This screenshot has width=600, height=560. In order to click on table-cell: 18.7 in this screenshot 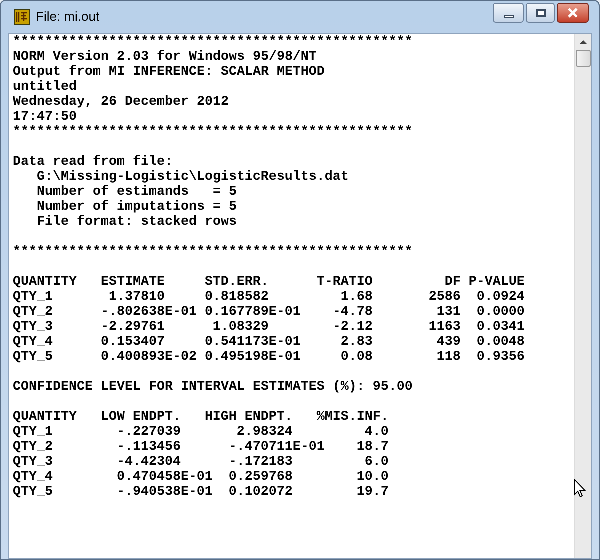, I will do `click(372, 447)`.